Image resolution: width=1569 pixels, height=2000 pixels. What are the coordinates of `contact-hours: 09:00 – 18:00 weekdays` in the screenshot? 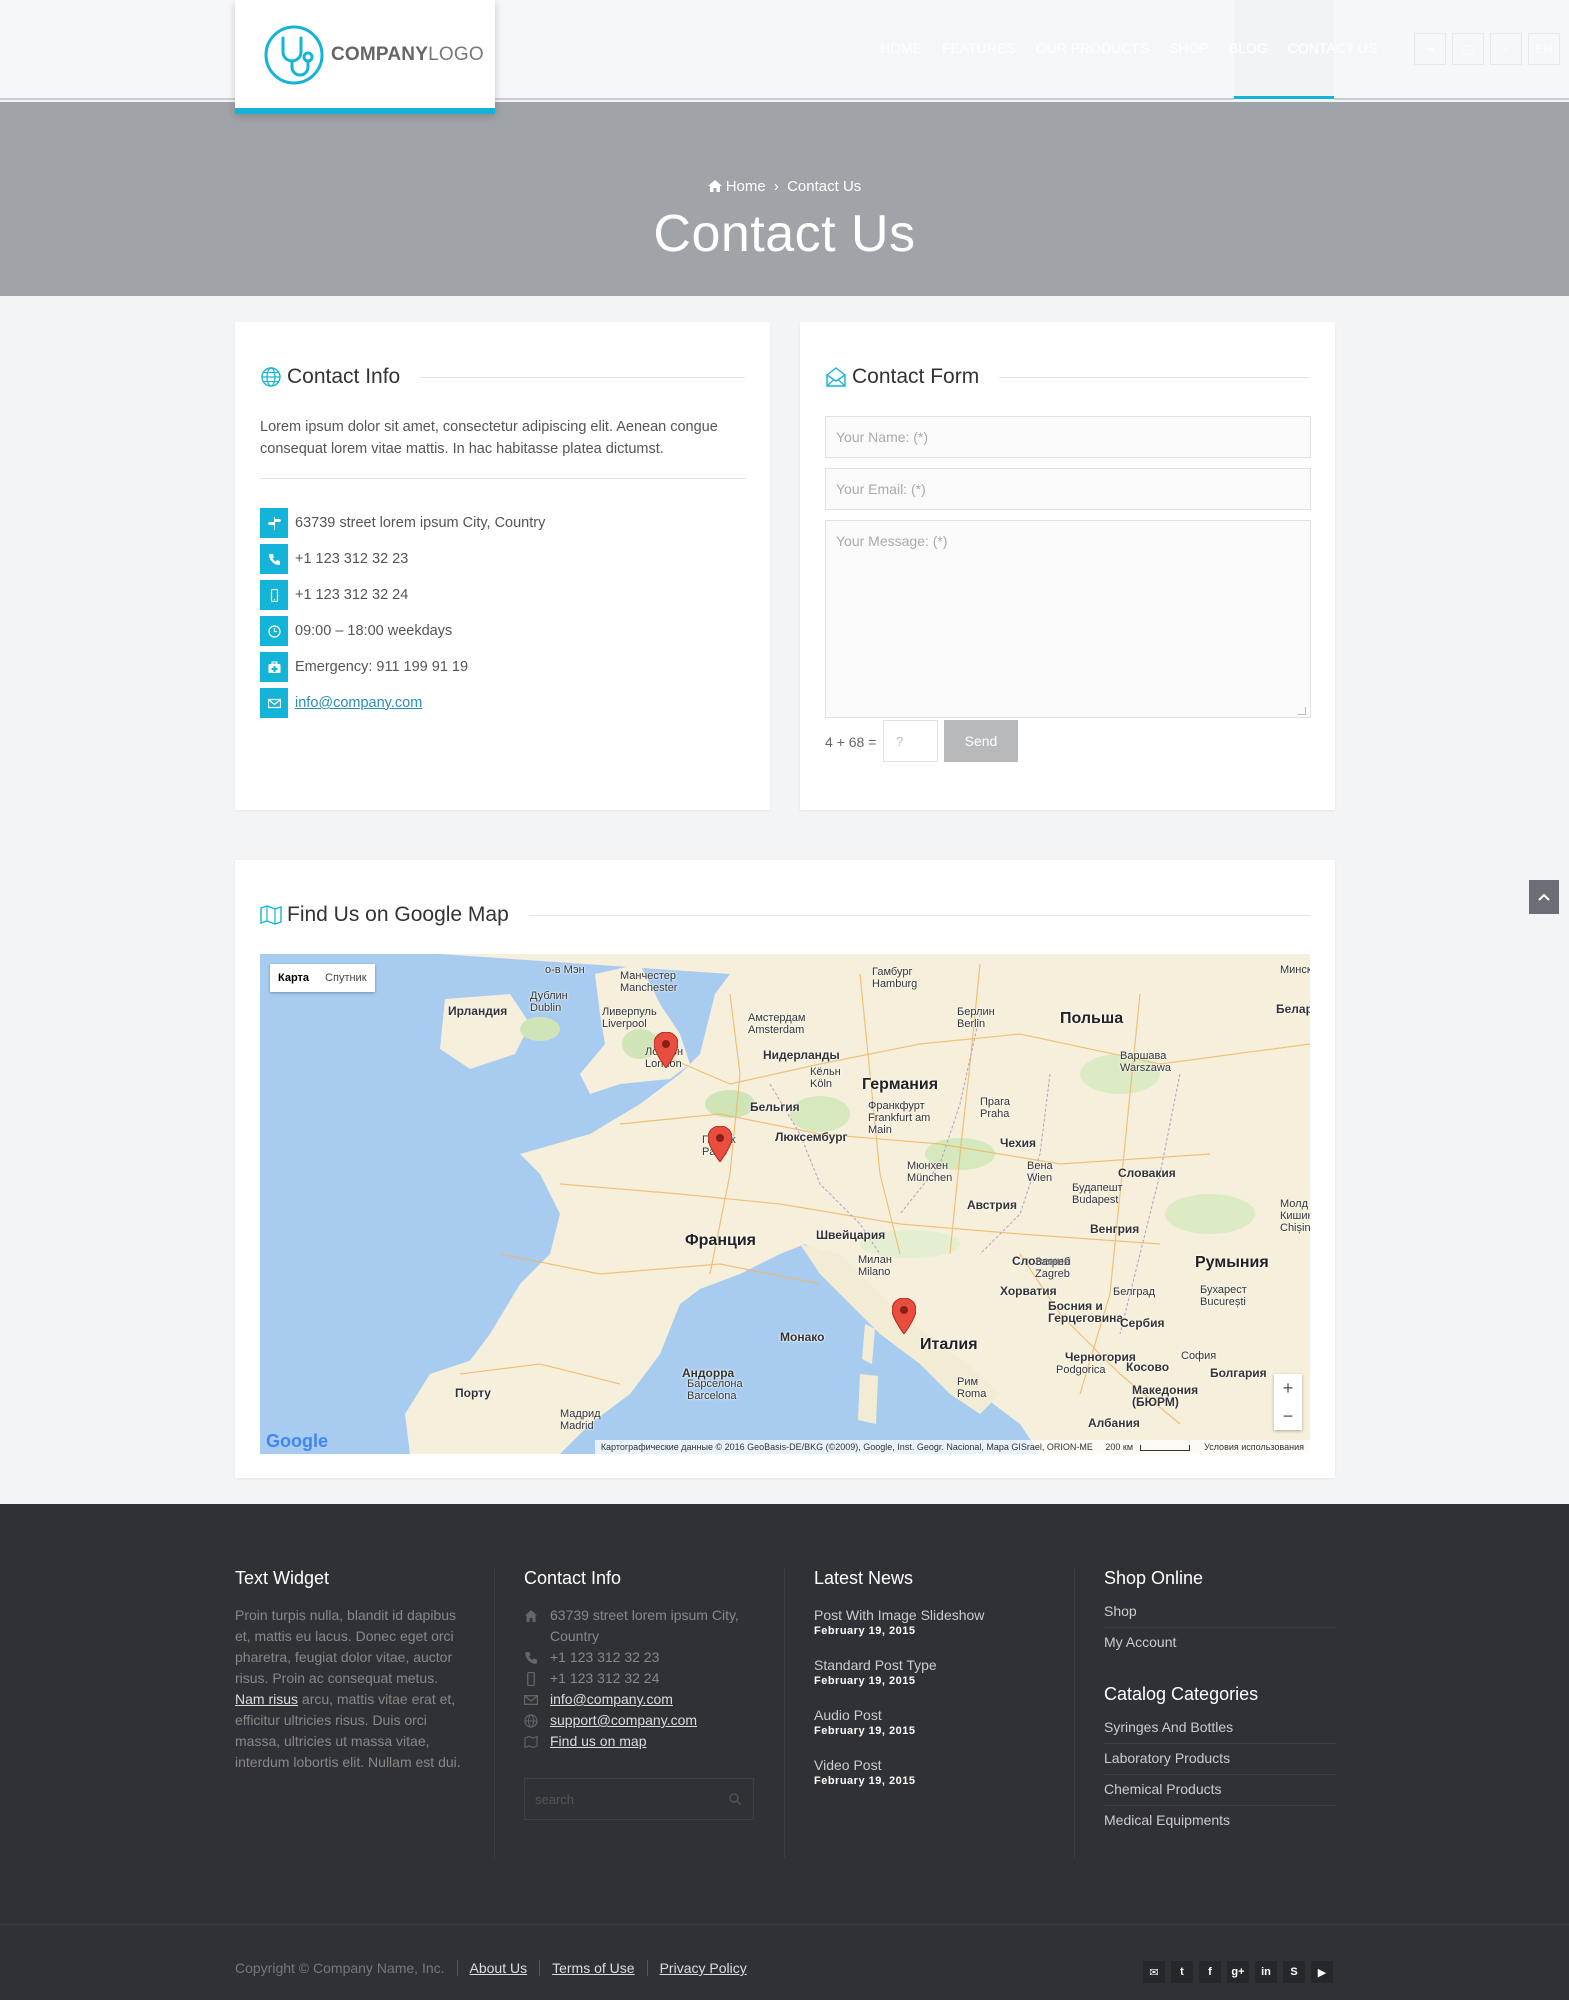 It's located at (402, 631).